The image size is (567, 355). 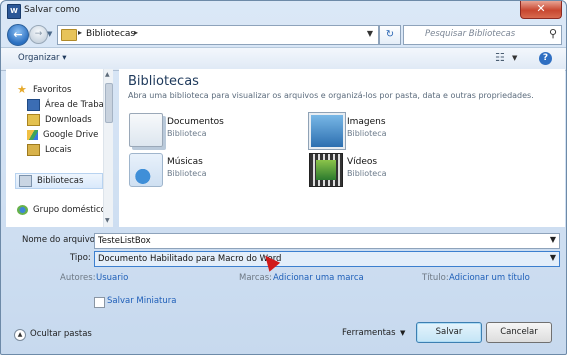 What do you see at coordinates (42, 58) in the screenshot?
I see `organize-menu: Organizar ▾` at bounding box center [42, 58].